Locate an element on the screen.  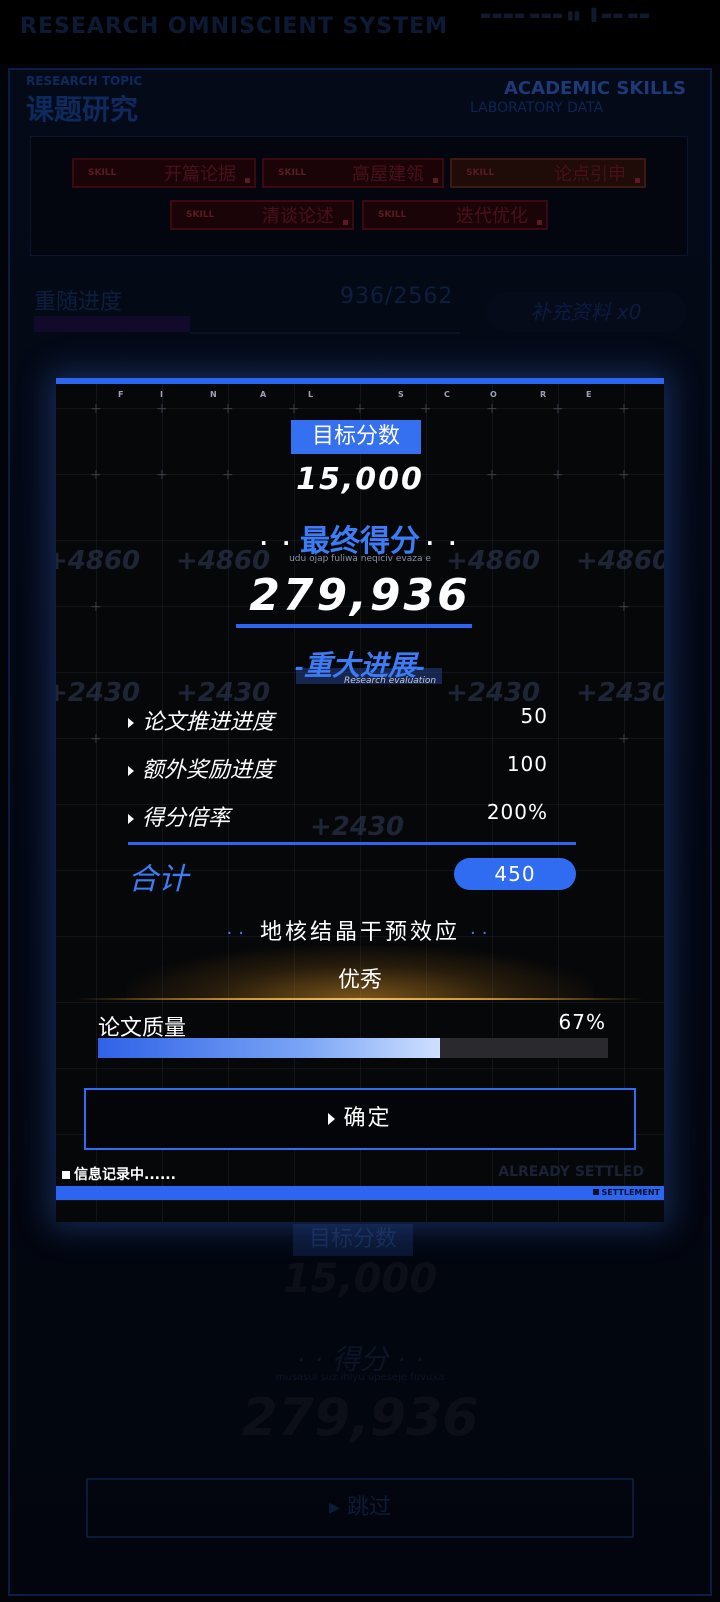
skill-card: SKILL 清谈论述 is located at coordinates (262, 215).